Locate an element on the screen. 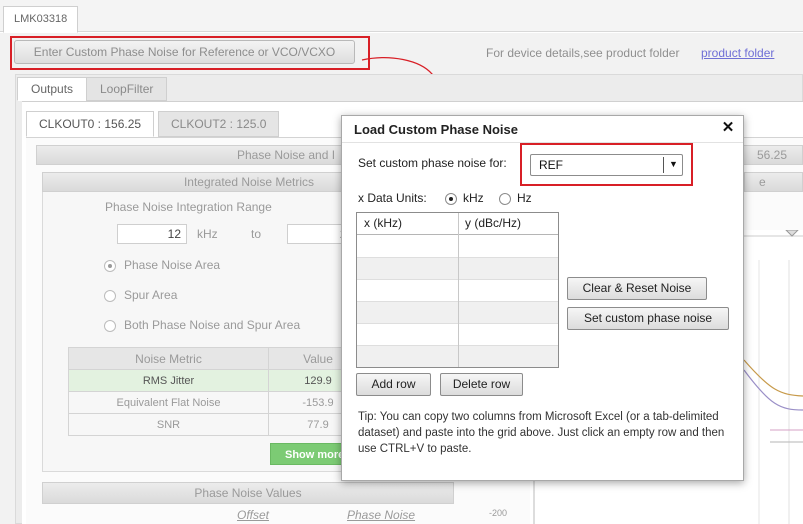  radio-both is located at coordinates (110, 326).